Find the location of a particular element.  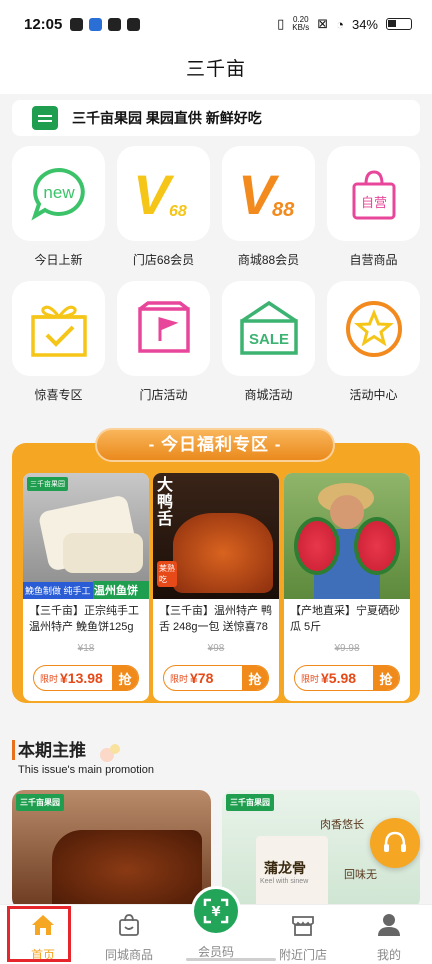

product-brand-tag: 三千亩果园 is located at coordinates (47, 484).